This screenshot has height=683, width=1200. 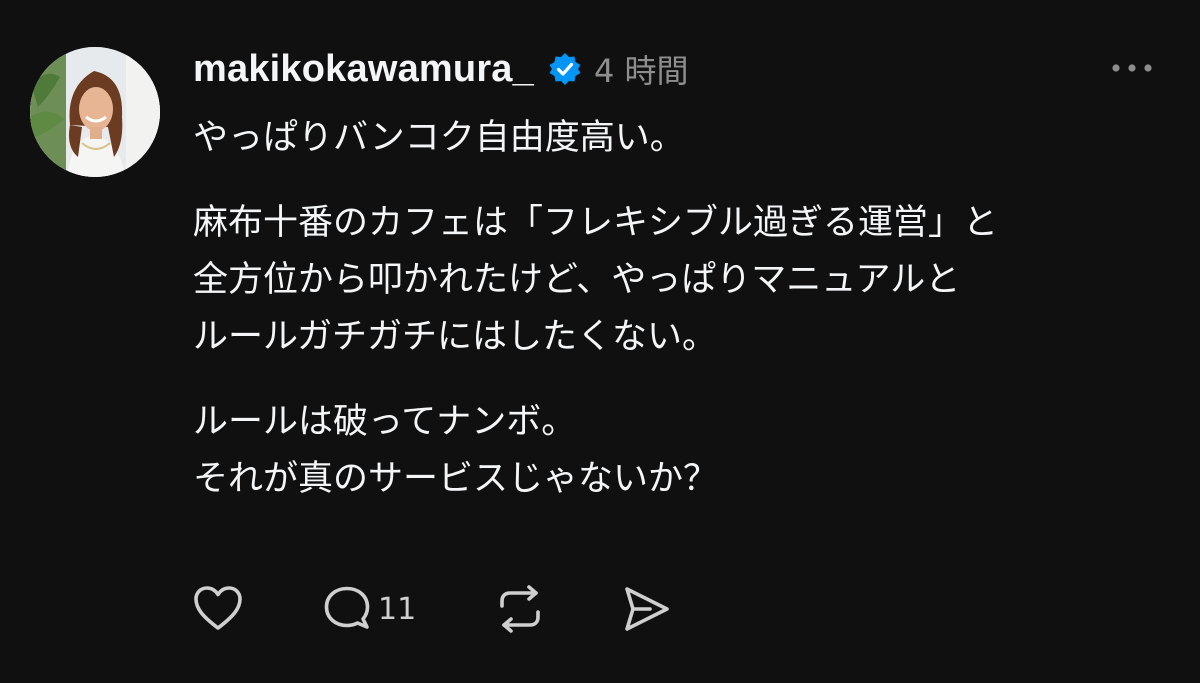 What do you see at coordinates (363, 69) in the screenshot?
I see `username: makikokawamura_` at bounding box center [363, 69].